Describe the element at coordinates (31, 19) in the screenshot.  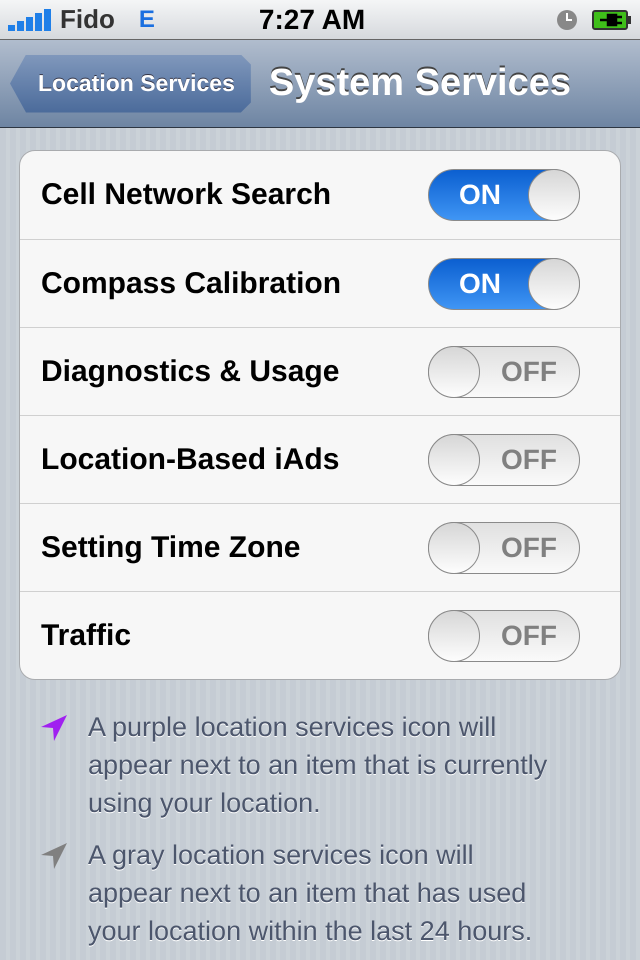
I see `signal-icon` at that location.